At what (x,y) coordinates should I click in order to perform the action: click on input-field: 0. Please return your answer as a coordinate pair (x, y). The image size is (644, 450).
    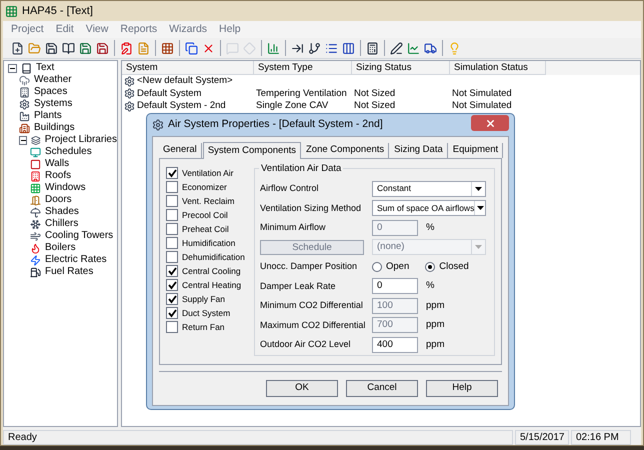
    Looking at the image, I should click on (395, 286).